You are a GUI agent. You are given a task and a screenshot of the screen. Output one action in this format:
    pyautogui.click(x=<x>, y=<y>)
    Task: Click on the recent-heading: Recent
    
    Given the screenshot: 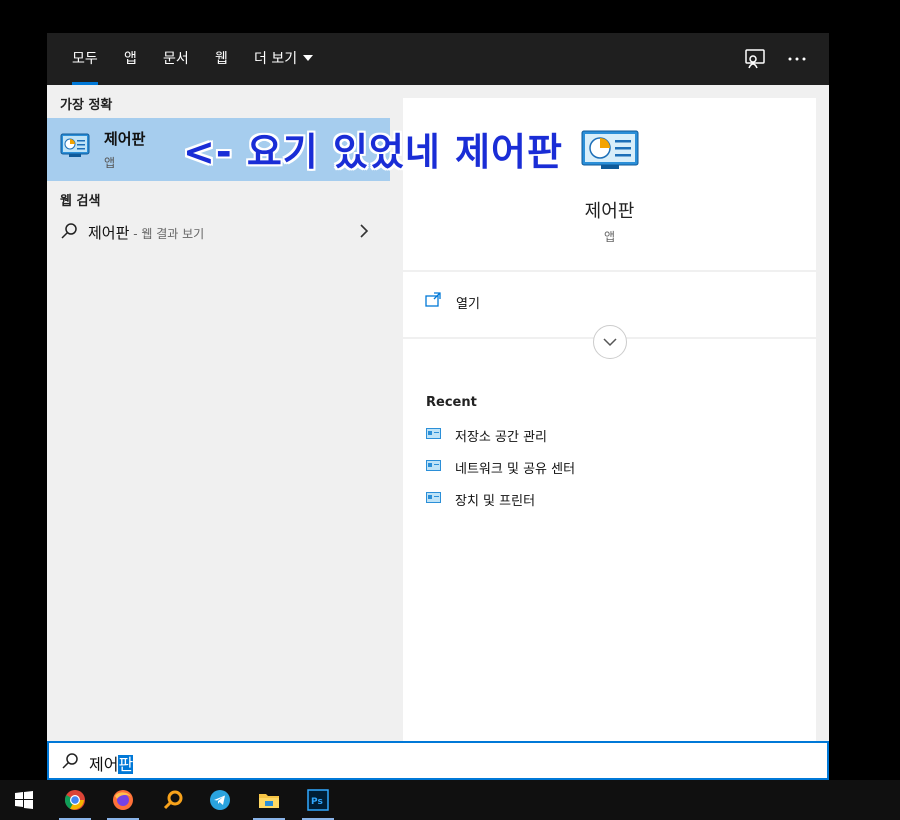 What is the action you would take?
    pyautogui.click(x=451, y=402)
    